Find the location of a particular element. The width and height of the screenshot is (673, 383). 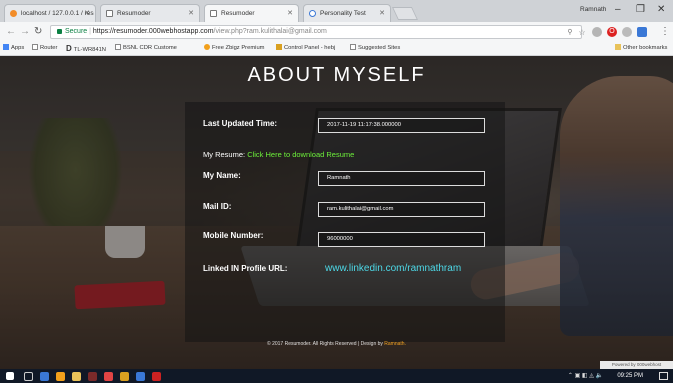

bookmark-label: Free Zbigz Premium is located at coordinates (238, 48).